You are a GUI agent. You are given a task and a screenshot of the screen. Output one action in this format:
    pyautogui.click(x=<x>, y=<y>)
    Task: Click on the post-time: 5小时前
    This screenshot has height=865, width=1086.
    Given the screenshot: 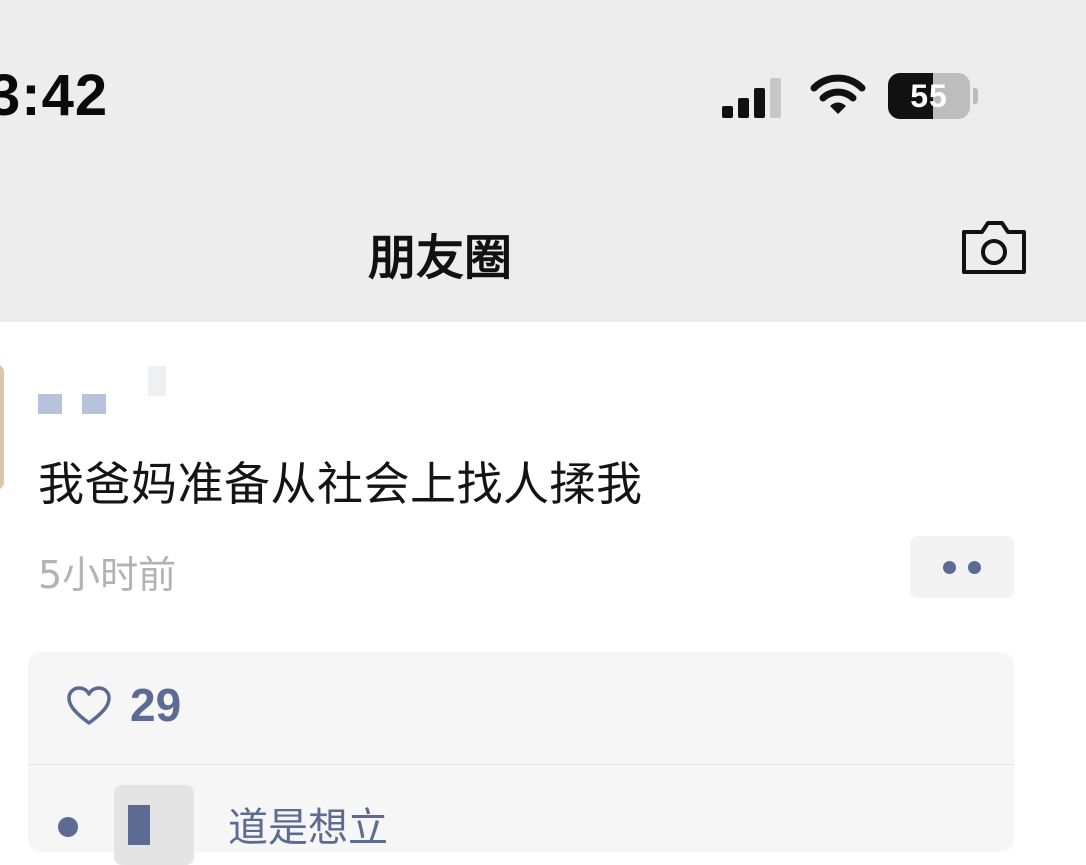 What is the action you would take?
    pyautogui.click(x=107, y=575)
    